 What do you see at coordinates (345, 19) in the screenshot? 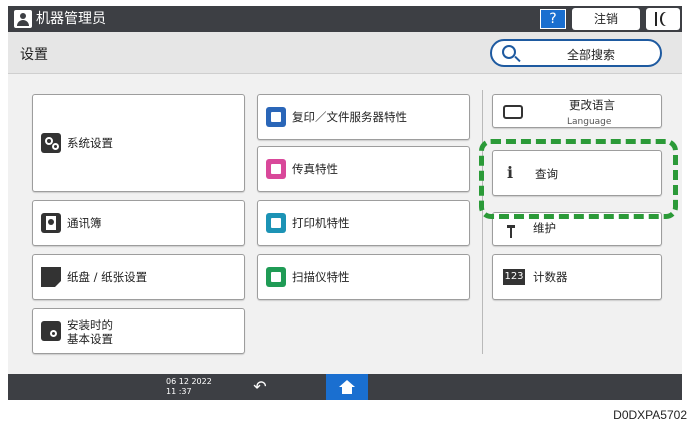
I see `top-bar: 机器管理员 ? 注销` at bounding box center [345, 19].